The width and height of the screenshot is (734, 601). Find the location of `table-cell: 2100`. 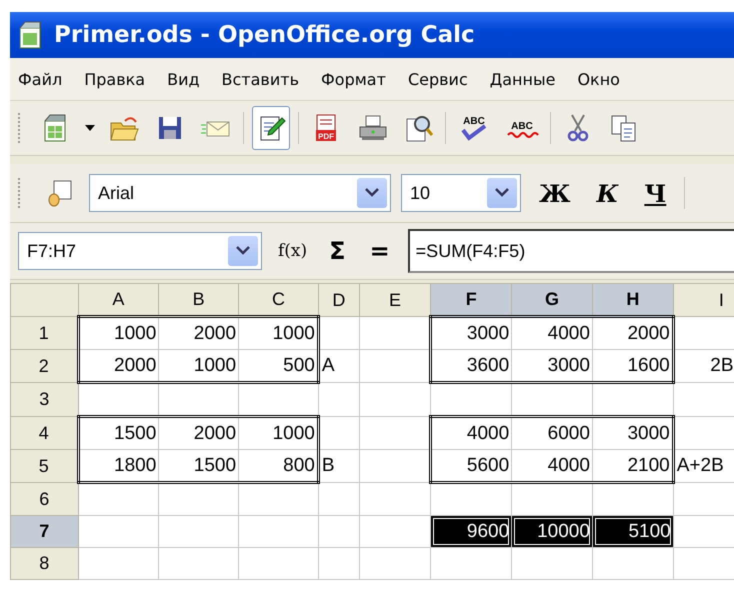

table-cell: 2100 is located at coordinates (633, 466).